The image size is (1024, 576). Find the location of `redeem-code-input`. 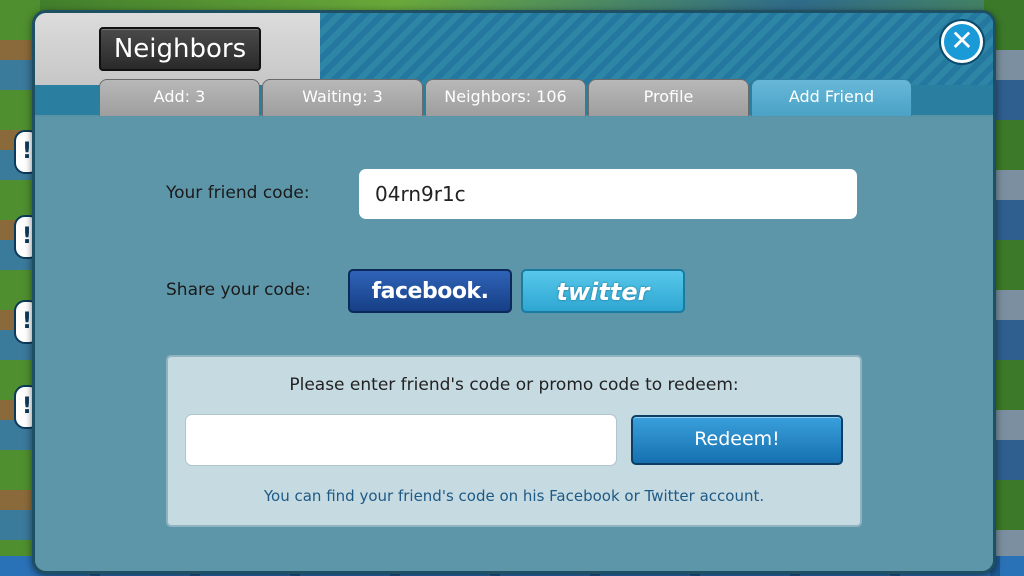

redeem-code-input is located at coordinates (401, 440).